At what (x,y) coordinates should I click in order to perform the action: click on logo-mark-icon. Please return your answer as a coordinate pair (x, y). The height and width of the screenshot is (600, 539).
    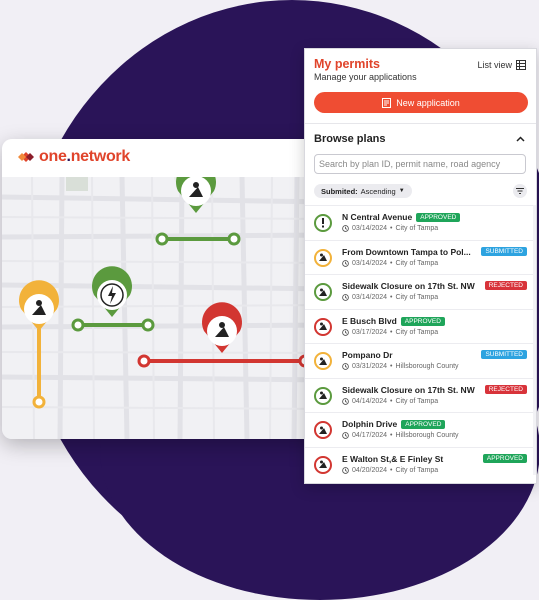
    Looking at the image, I should click on (26, 157).